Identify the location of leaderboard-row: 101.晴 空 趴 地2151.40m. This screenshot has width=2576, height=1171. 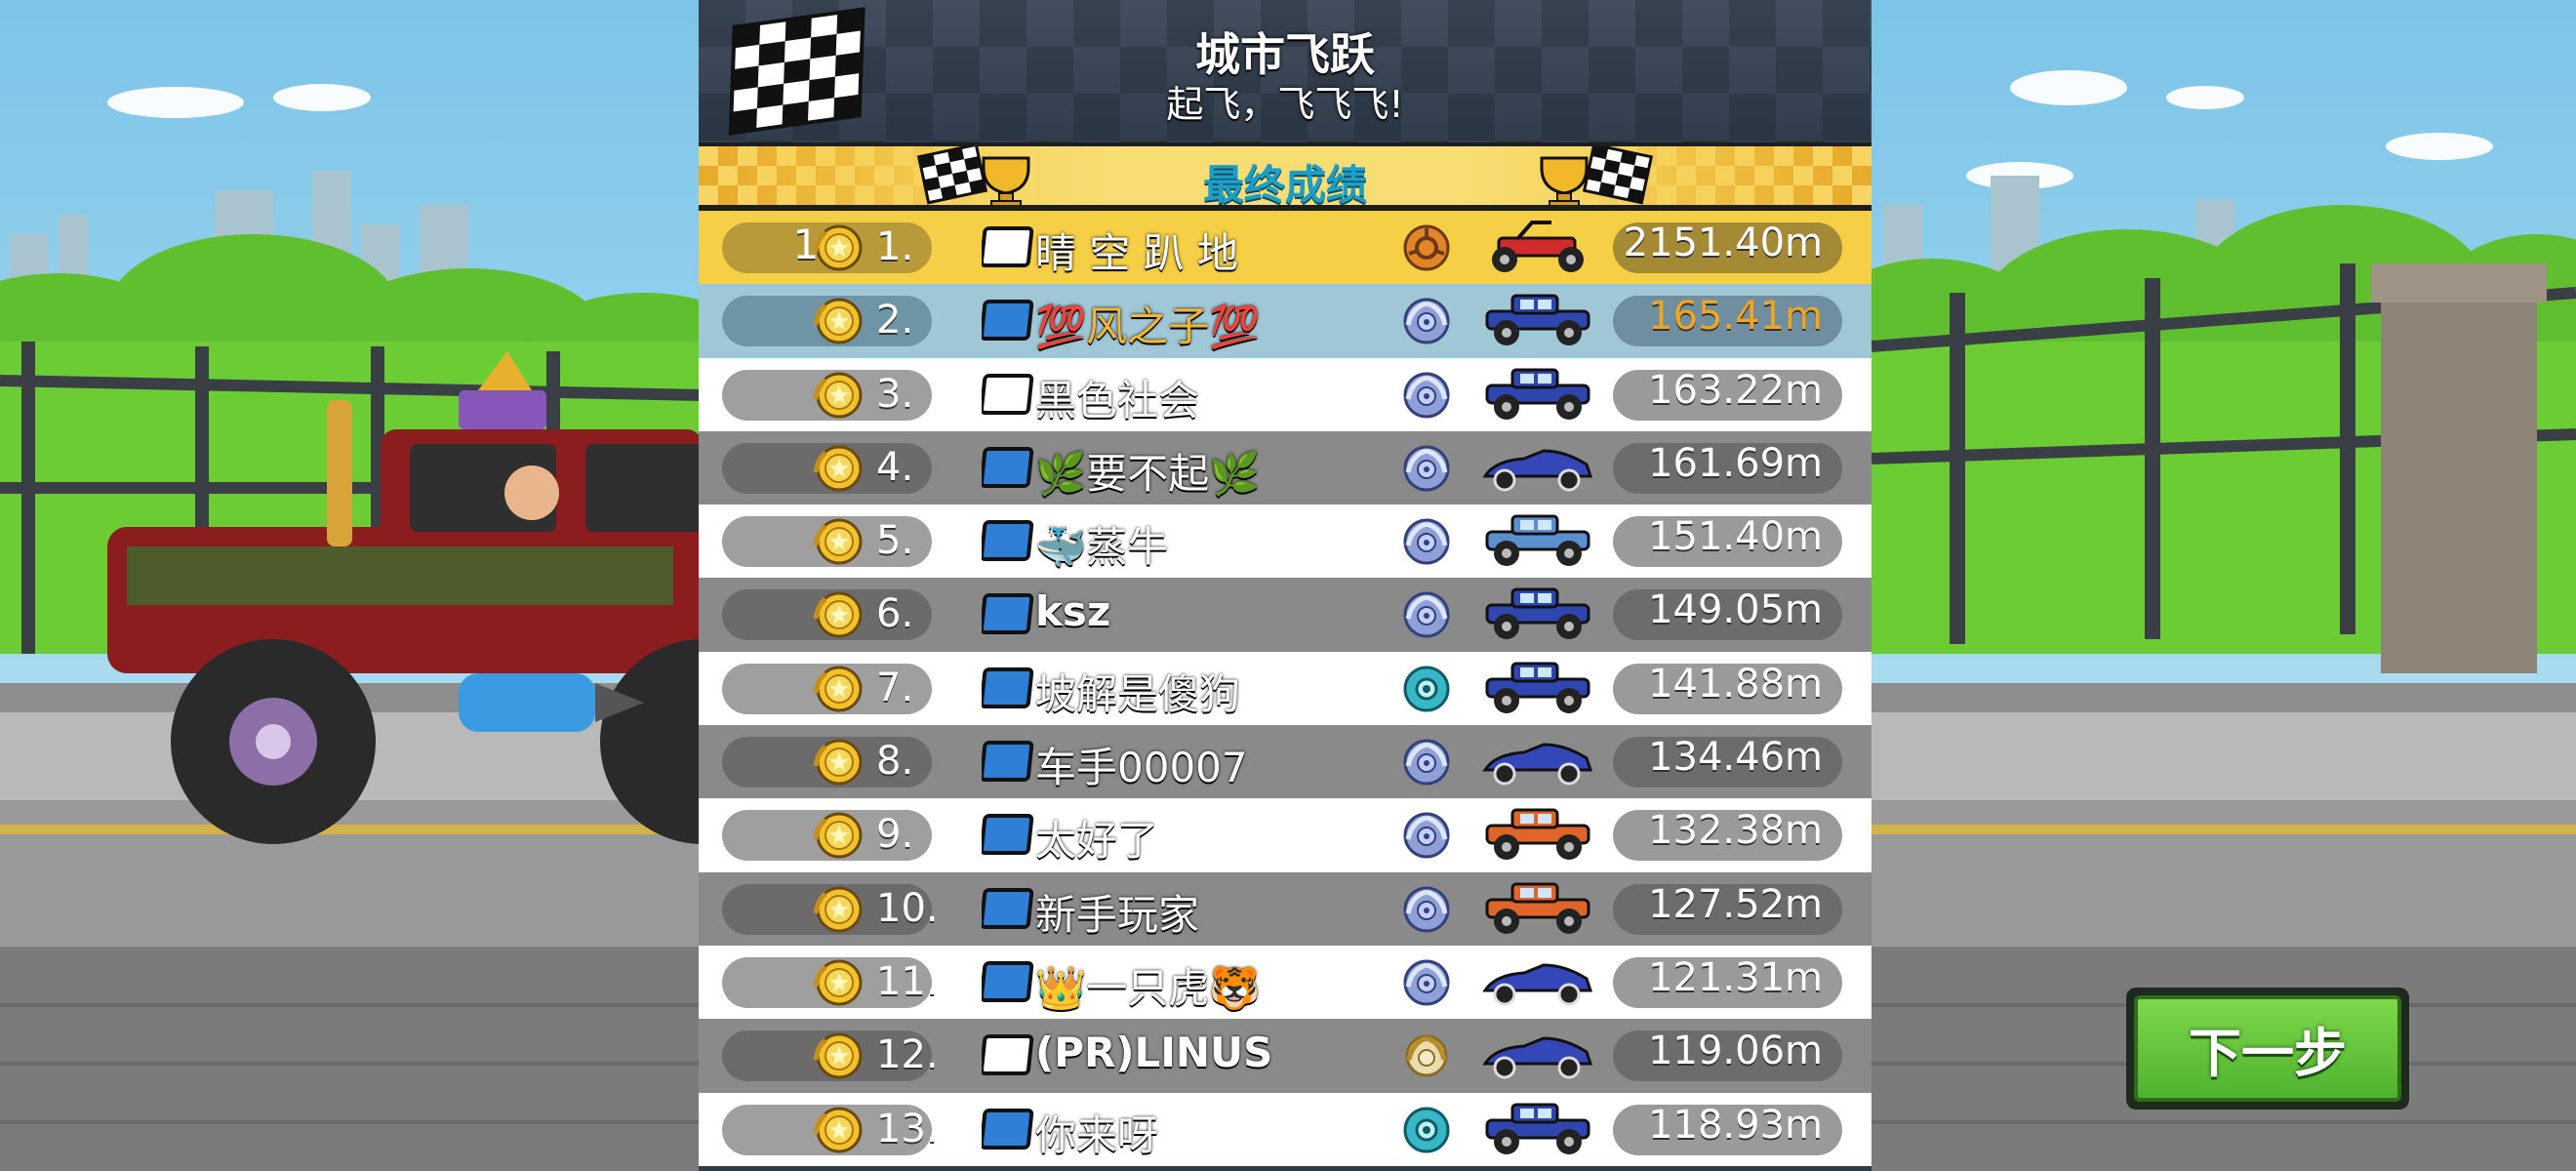
(1285, 248).